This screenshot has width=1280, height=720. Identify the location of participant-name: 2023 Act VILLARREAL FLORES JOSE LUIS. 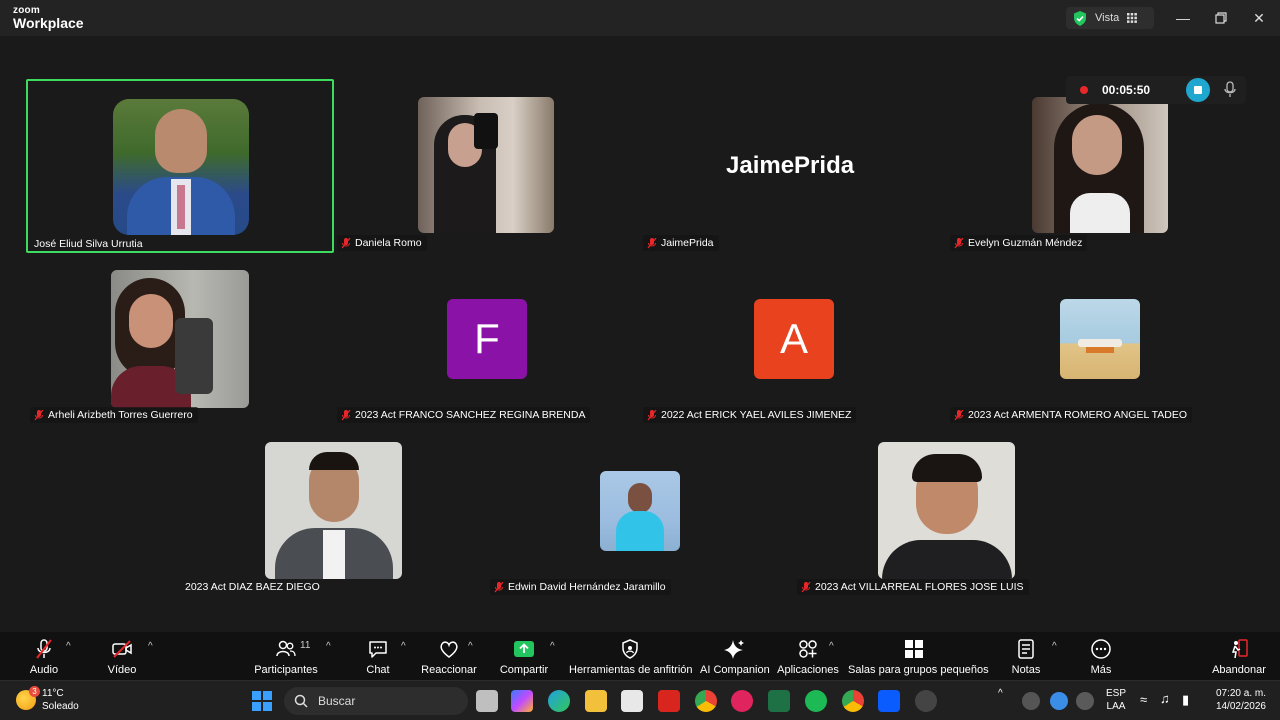
(919, 587).